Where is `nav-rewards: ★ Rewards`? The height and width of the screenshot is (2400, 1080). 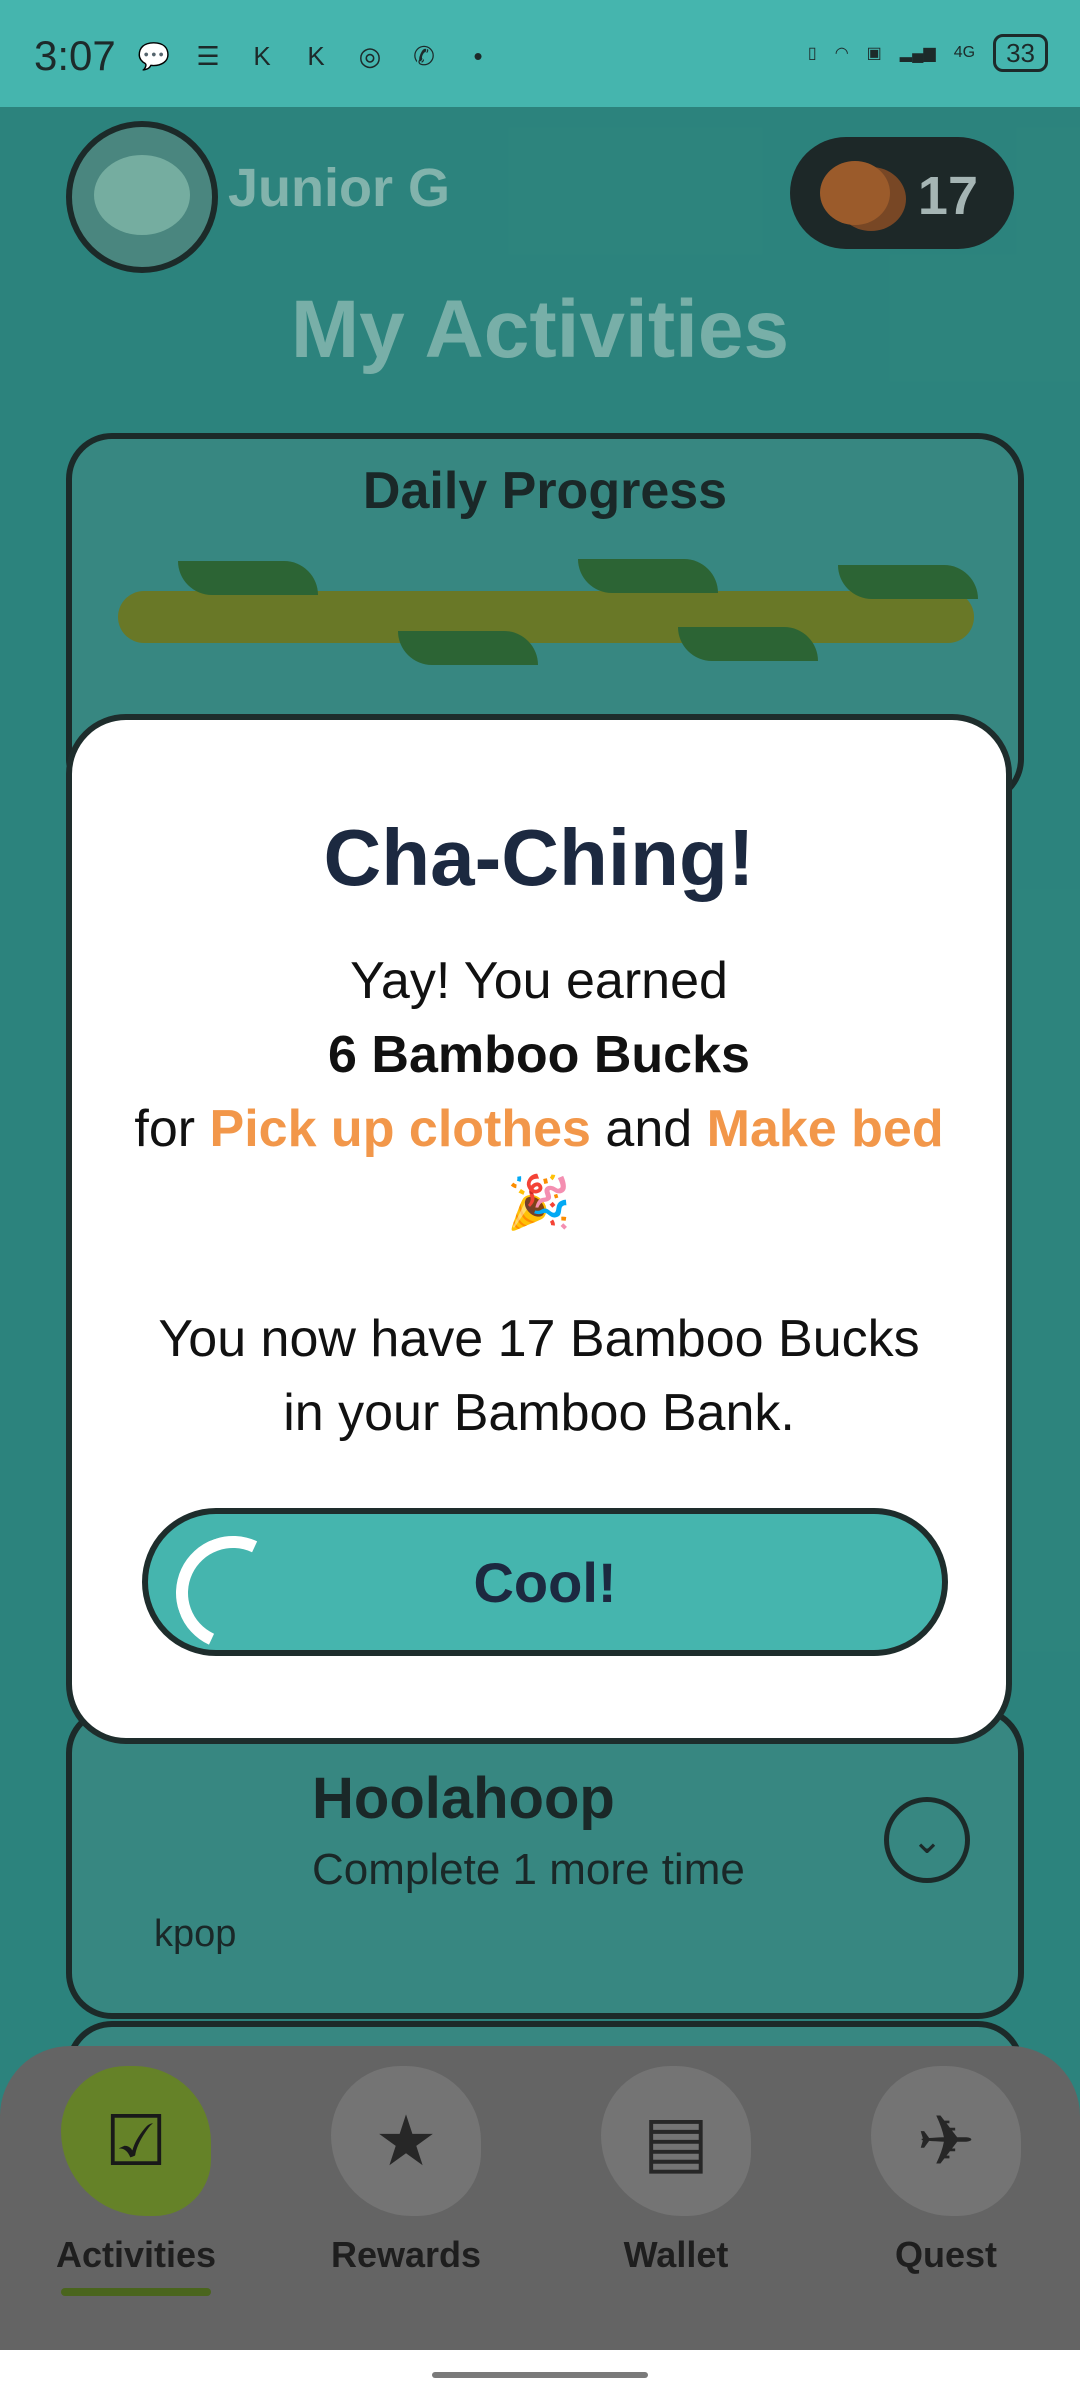 nav-rewards: ★ Rewards is located at coordinates (406, 2186).